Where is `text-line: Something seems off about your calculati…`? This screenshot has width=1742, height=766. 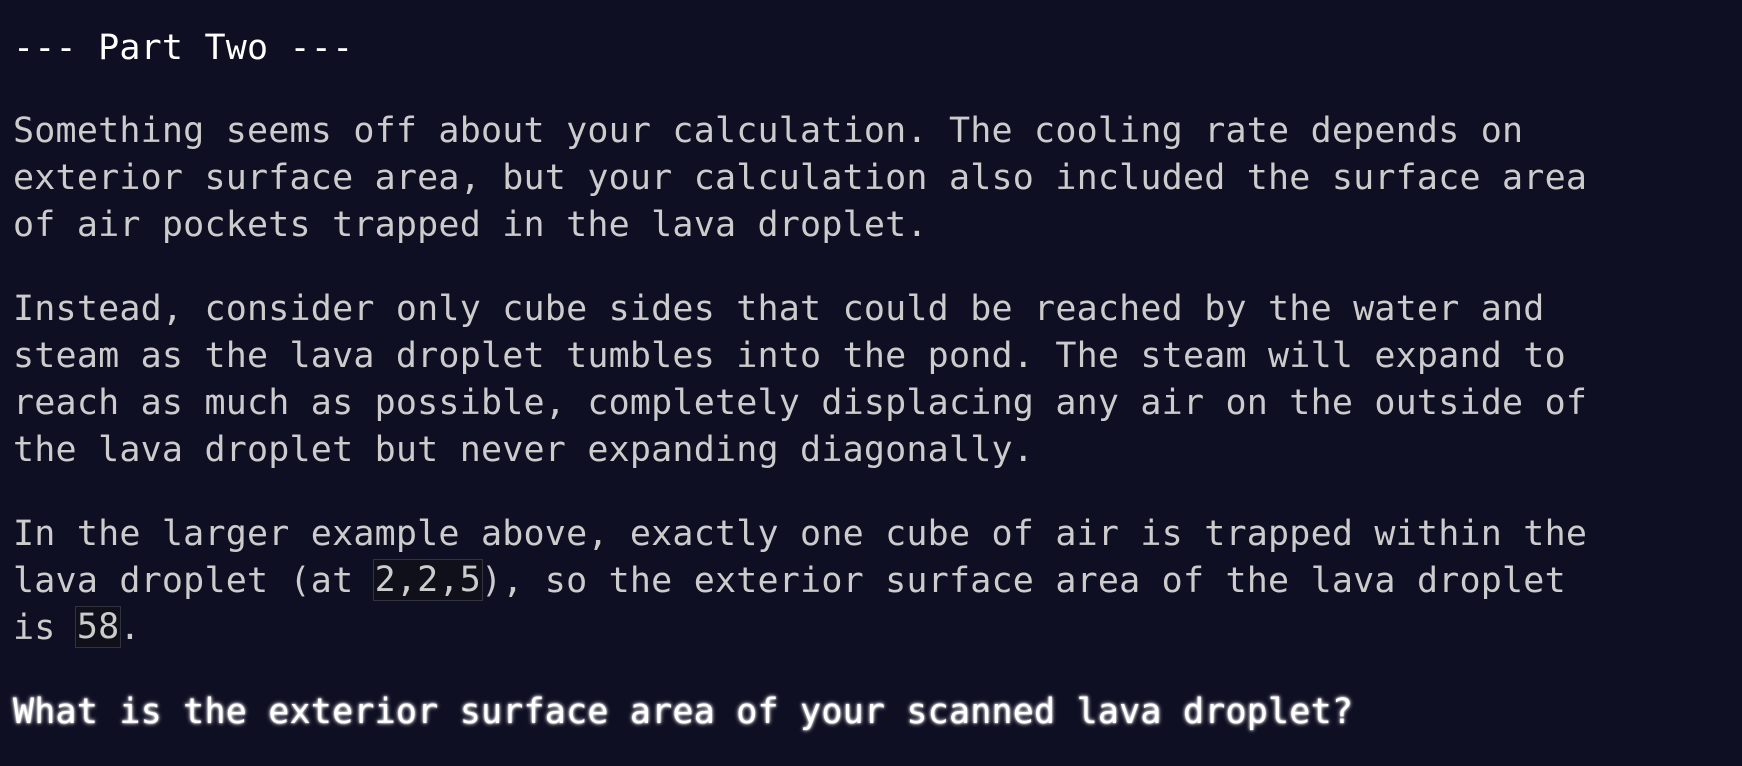
text-line: Something seems off about your calculati… is located at coordinates (768, 131).